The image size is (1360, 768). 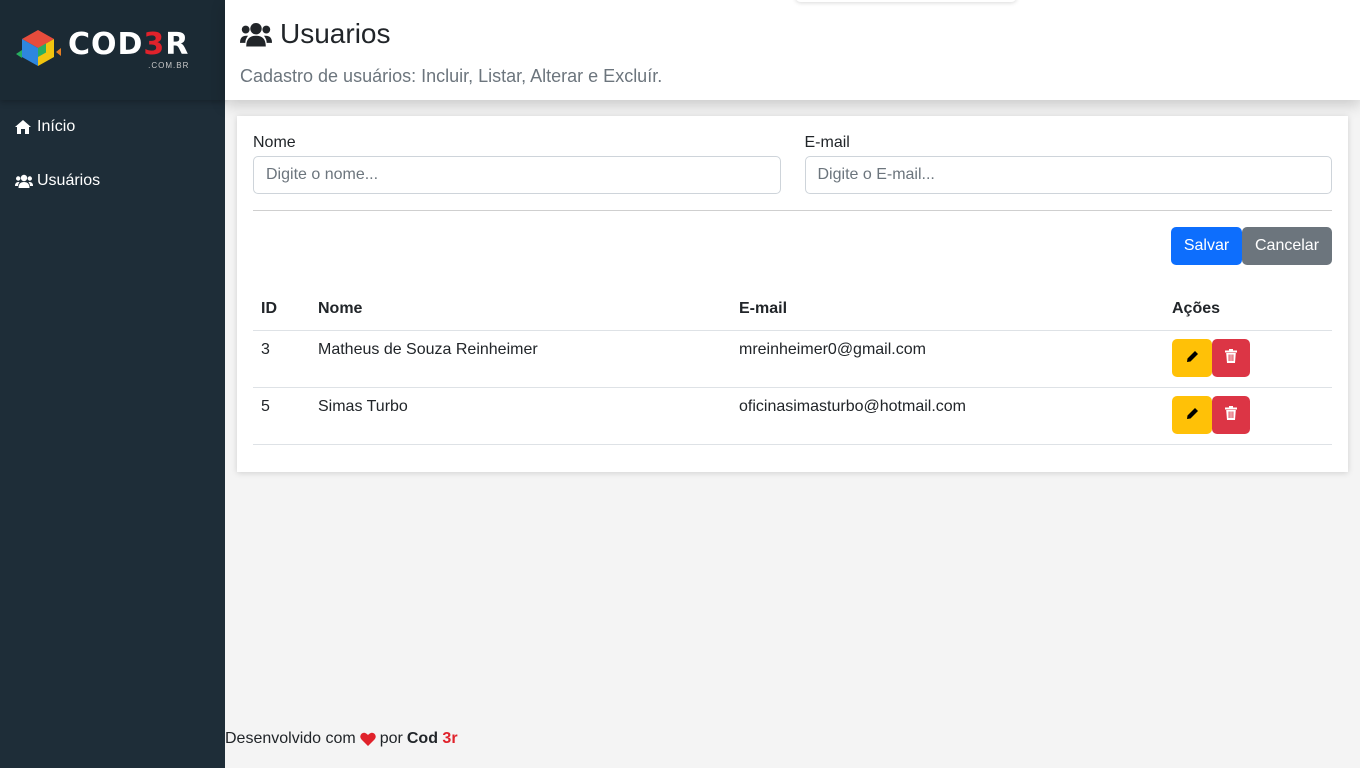 What do you see at coordinates (56, 126) in the screenshot?
I see `sidebar-item-label: Início` at bounding box center [56, 126].